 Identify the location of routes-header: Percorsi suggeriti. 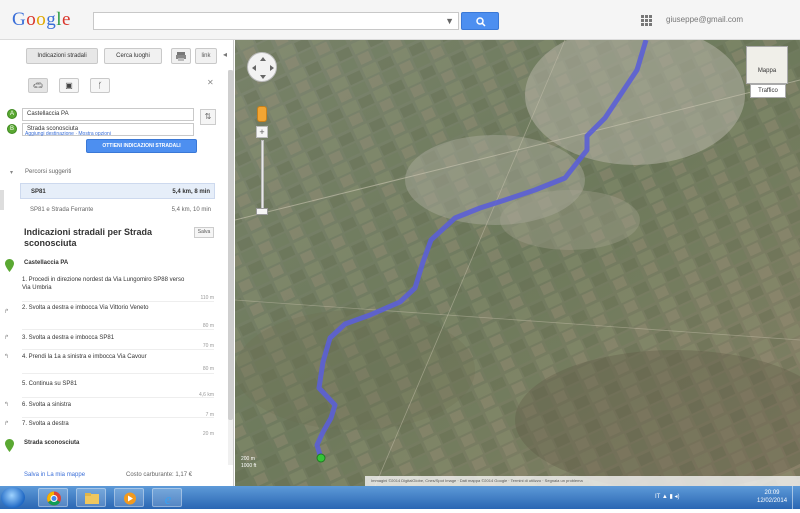
(48, 172).